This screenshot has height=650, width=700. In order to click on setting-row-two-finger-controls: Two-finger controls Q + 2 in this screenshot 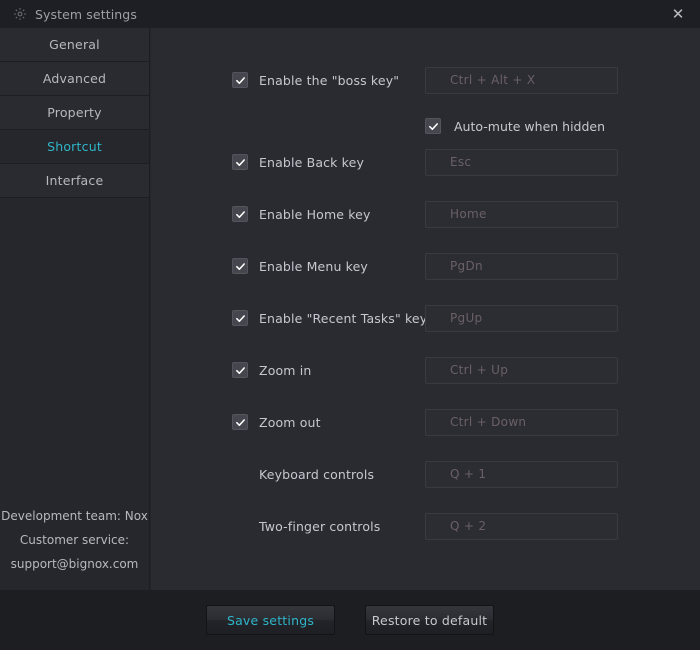, I will do `click(425, 526)`.